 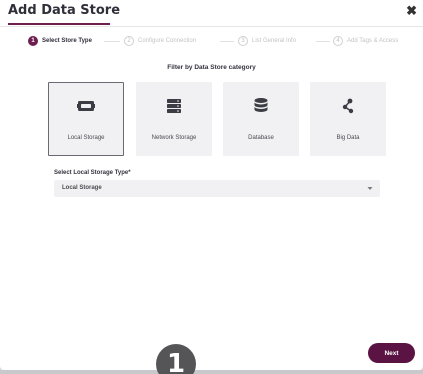 I want to click on step-configure-connection: 2 Configure Connection, so click(x=160, y=41).